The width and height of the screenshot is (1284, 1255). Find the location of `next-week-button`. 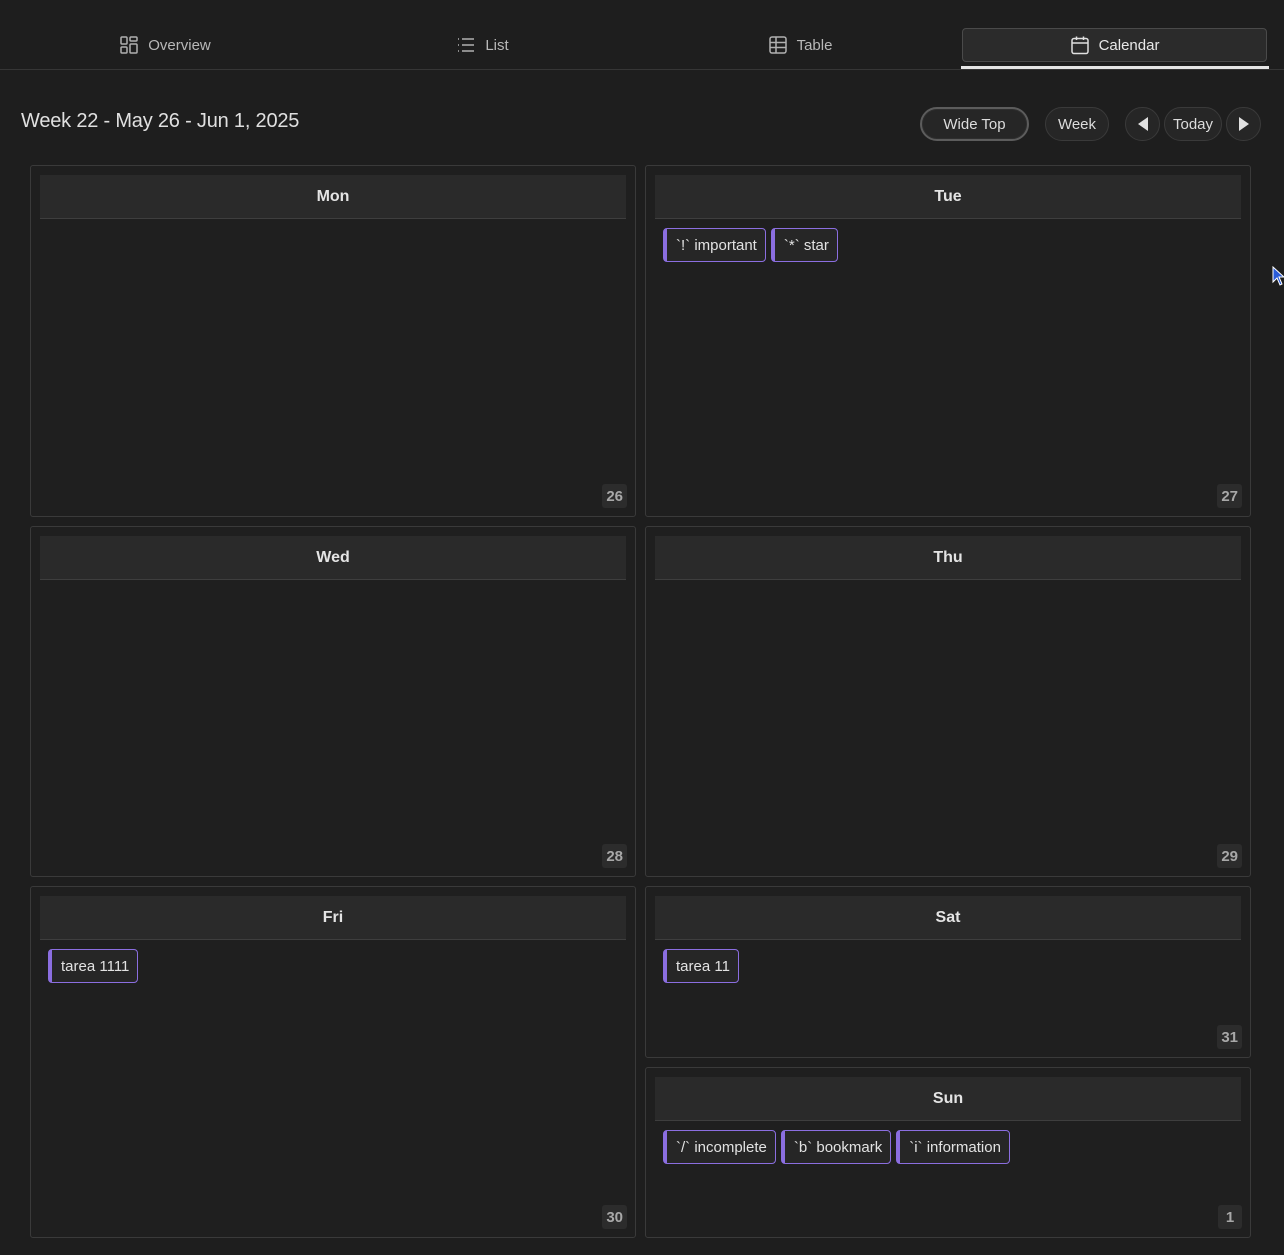

next-week-button is located at coordinates (1243, 124).